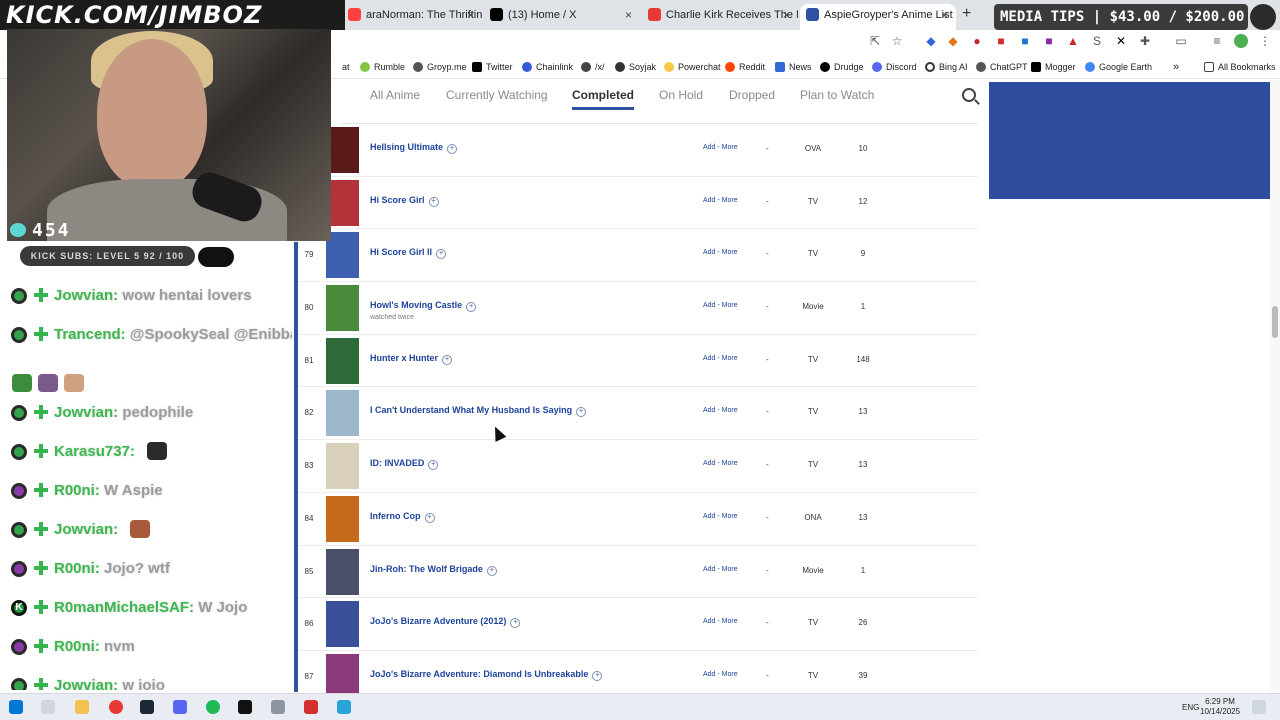  What do you see at coordinates (180, 707) in the screenshot?
I see `discord-icon` at bounding box center [180, 707].